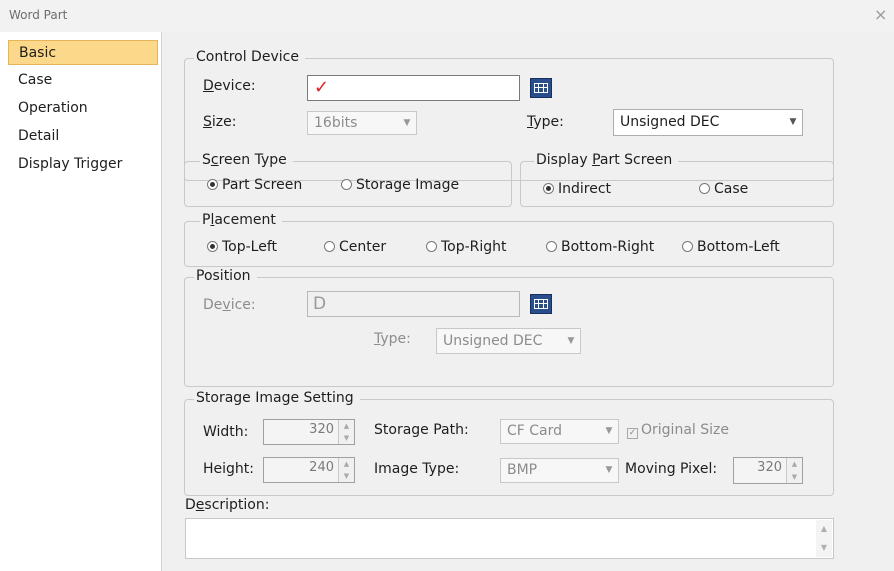 The width and height of the screenshot is (894, 571). I want to click on size-label: Size:, so click(220, 122).